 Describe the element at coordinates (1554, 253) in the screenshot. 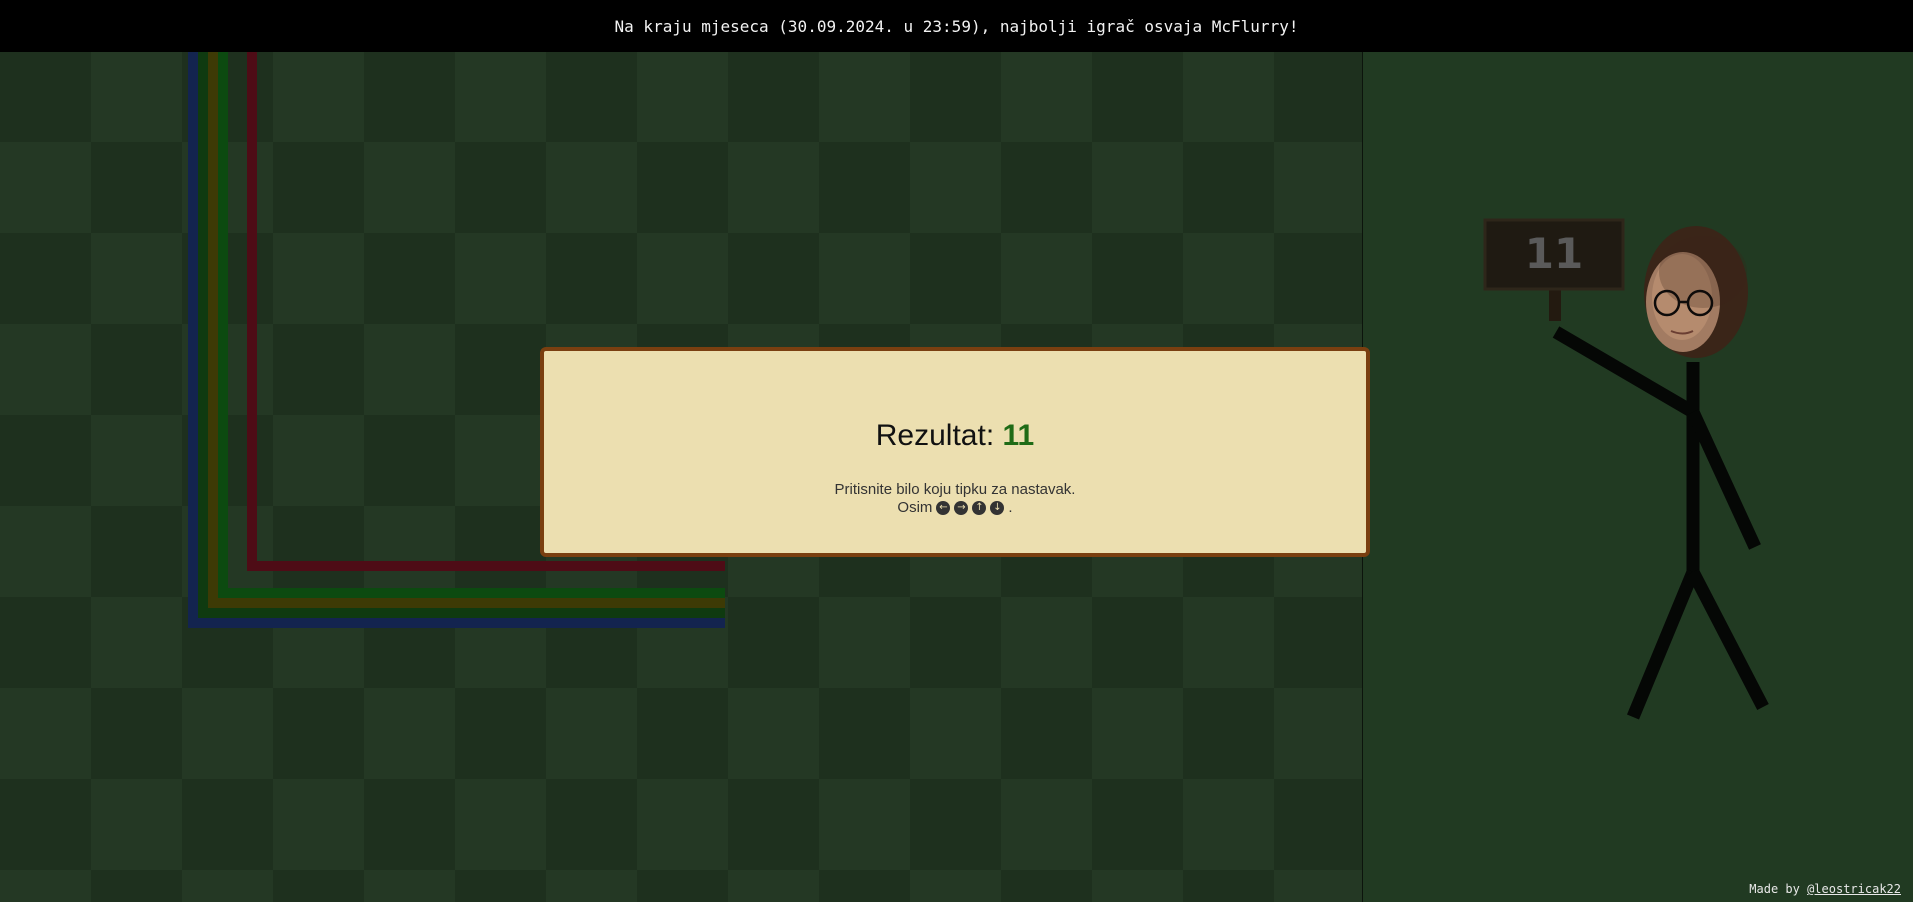

I see `sign-score: 11` at that location.